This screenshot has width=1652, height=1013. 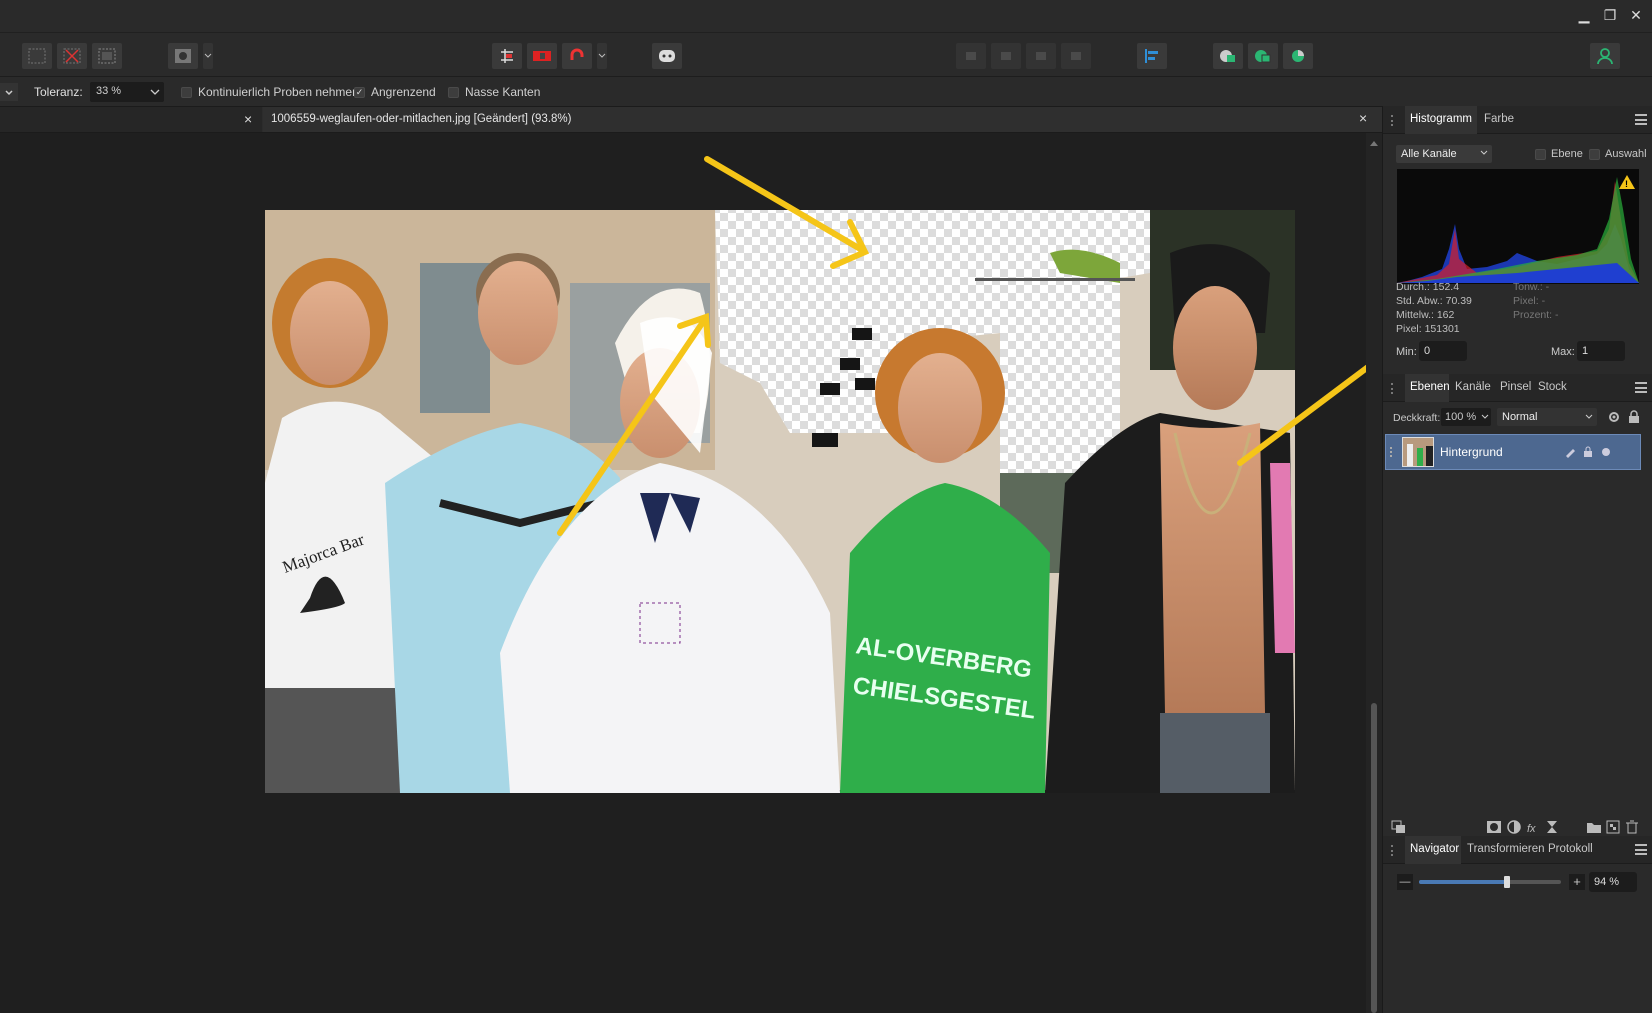 What do you see at coordinates (403, 92) in the screenshot?
I see `contiguous-label: Angrenzend` at bounding box center [403, 92].